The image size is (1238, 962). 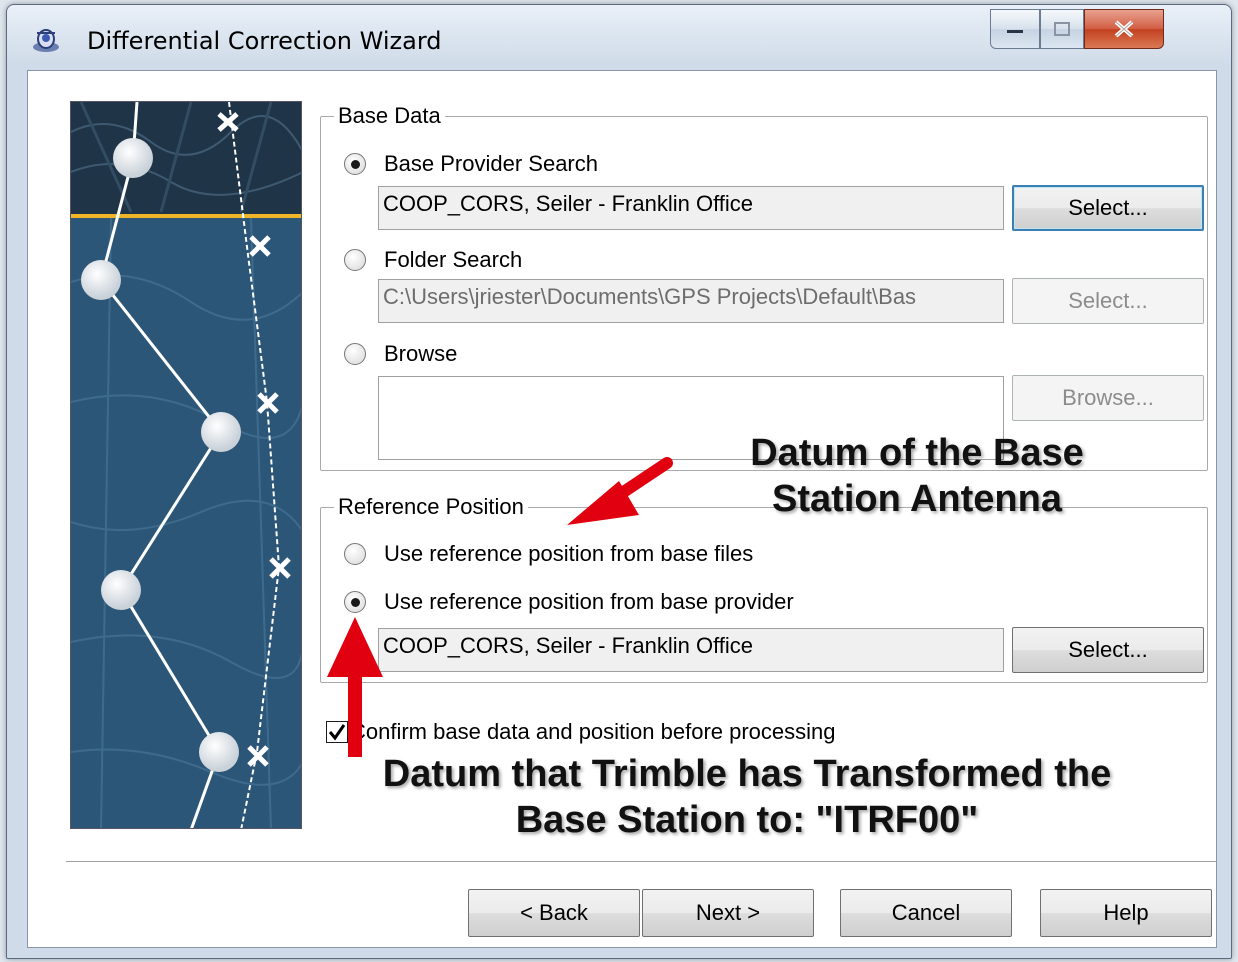 I want to click on annotation-arrows, so click(x=500, y=607).